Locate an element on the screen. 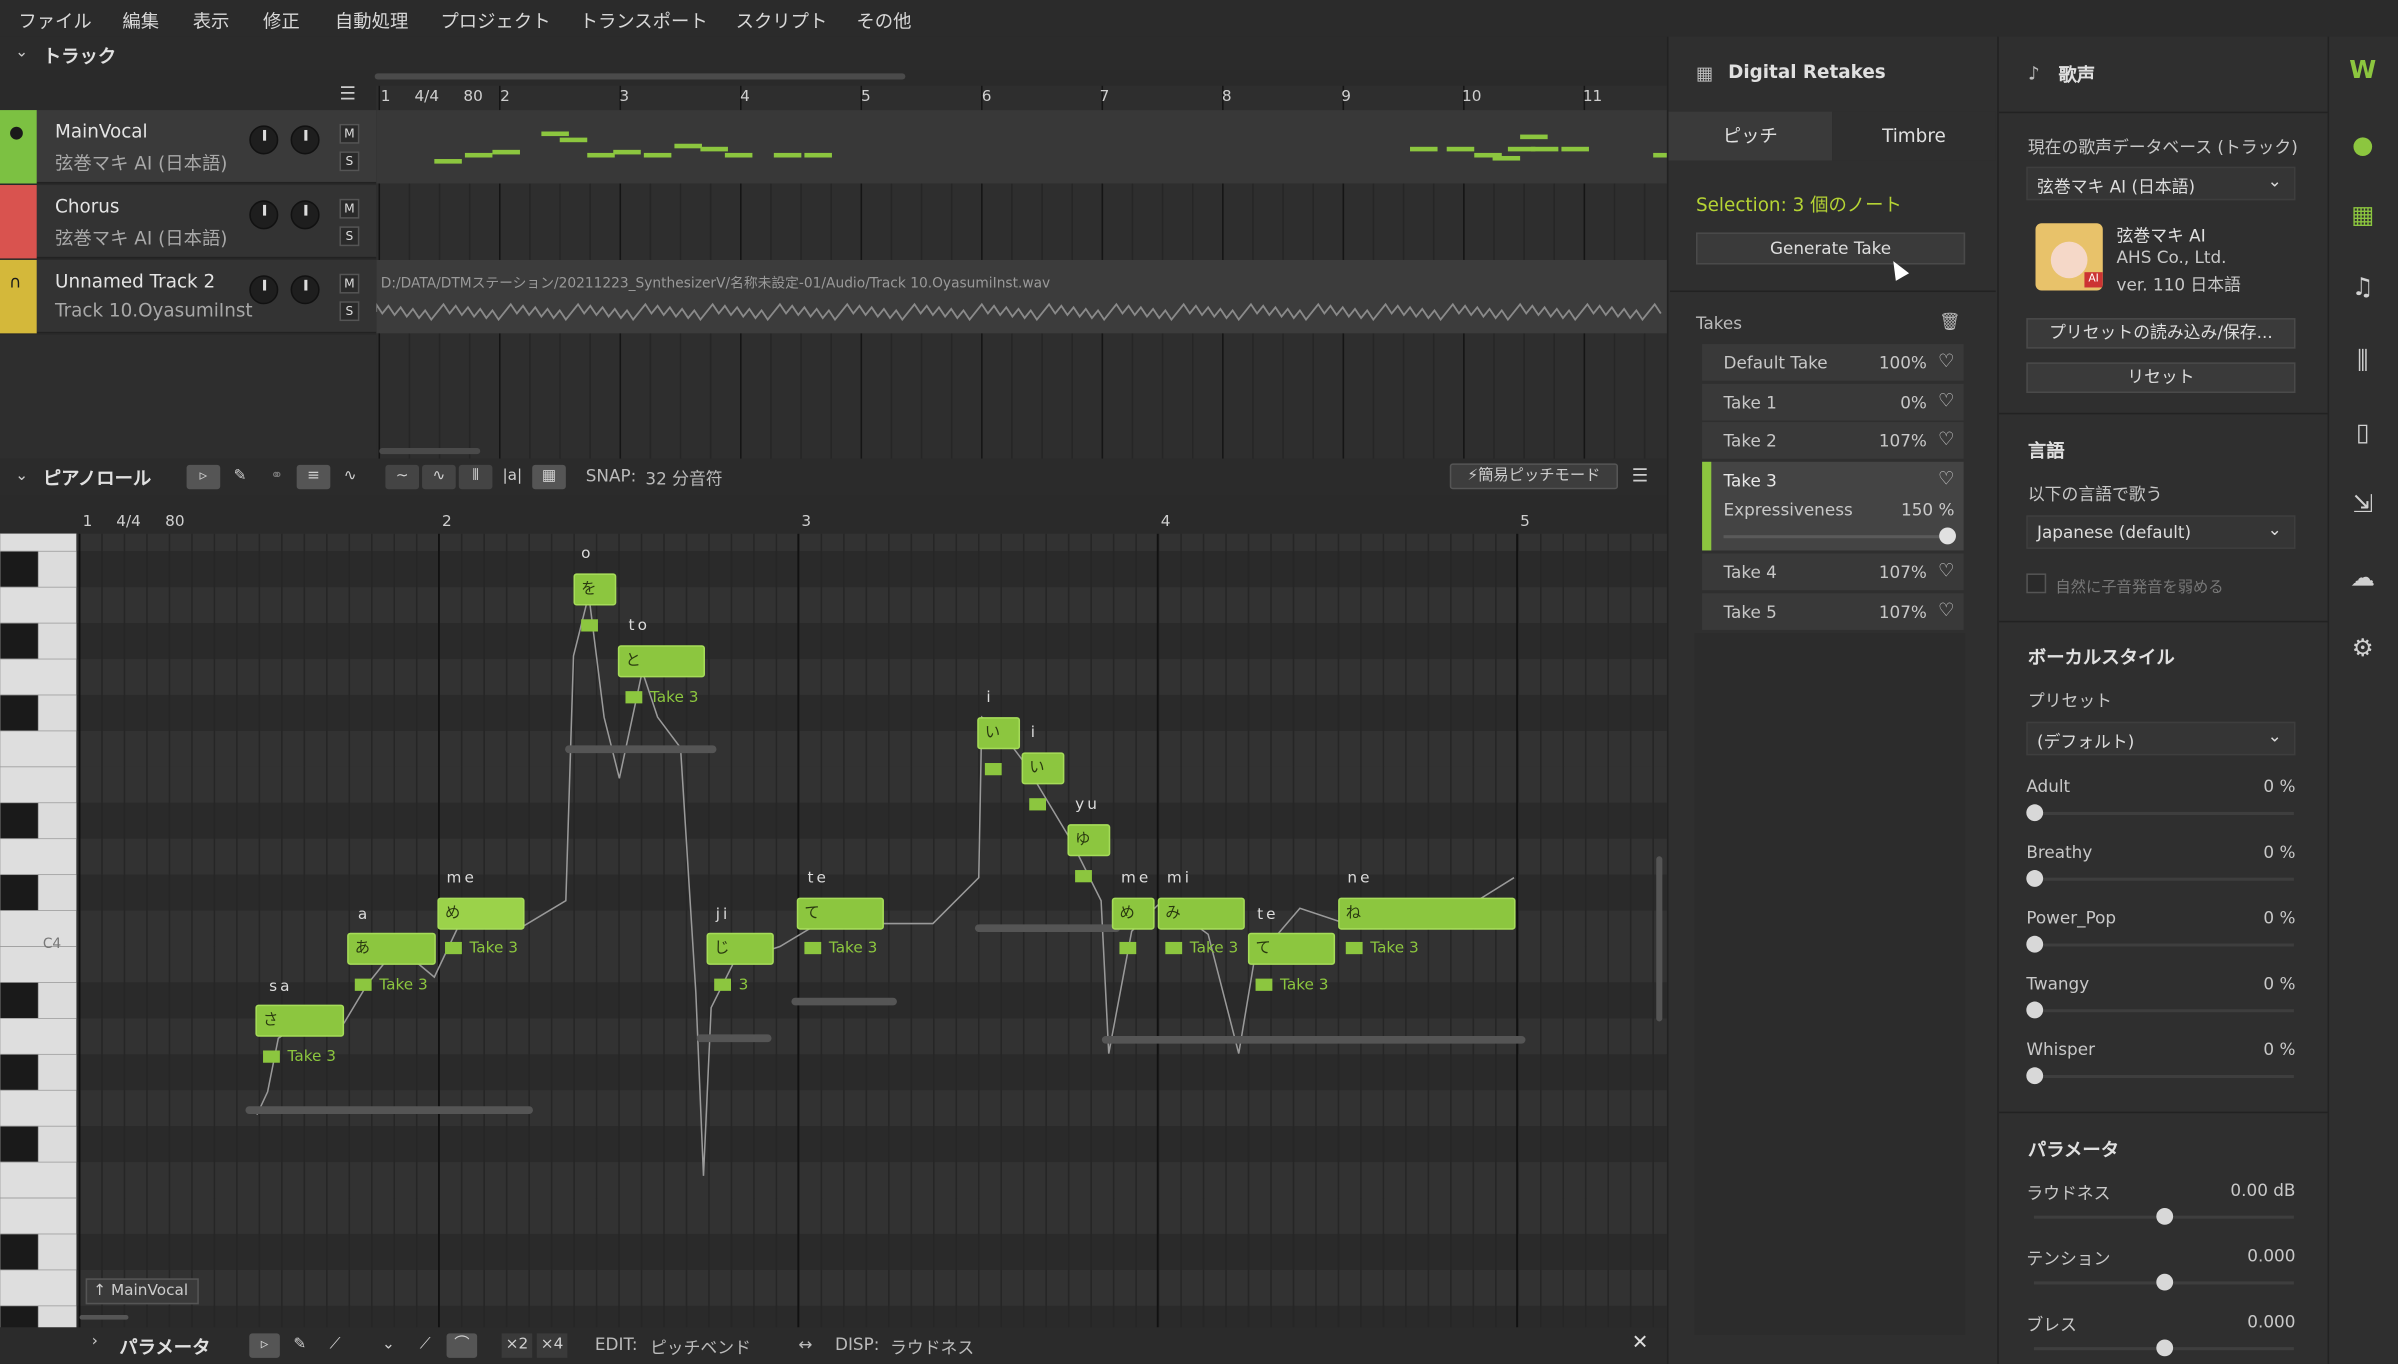 The height and width of the screenshot is (1364, 2398). link-tool-icon: ⚭ is located at coordinates (277, 477).